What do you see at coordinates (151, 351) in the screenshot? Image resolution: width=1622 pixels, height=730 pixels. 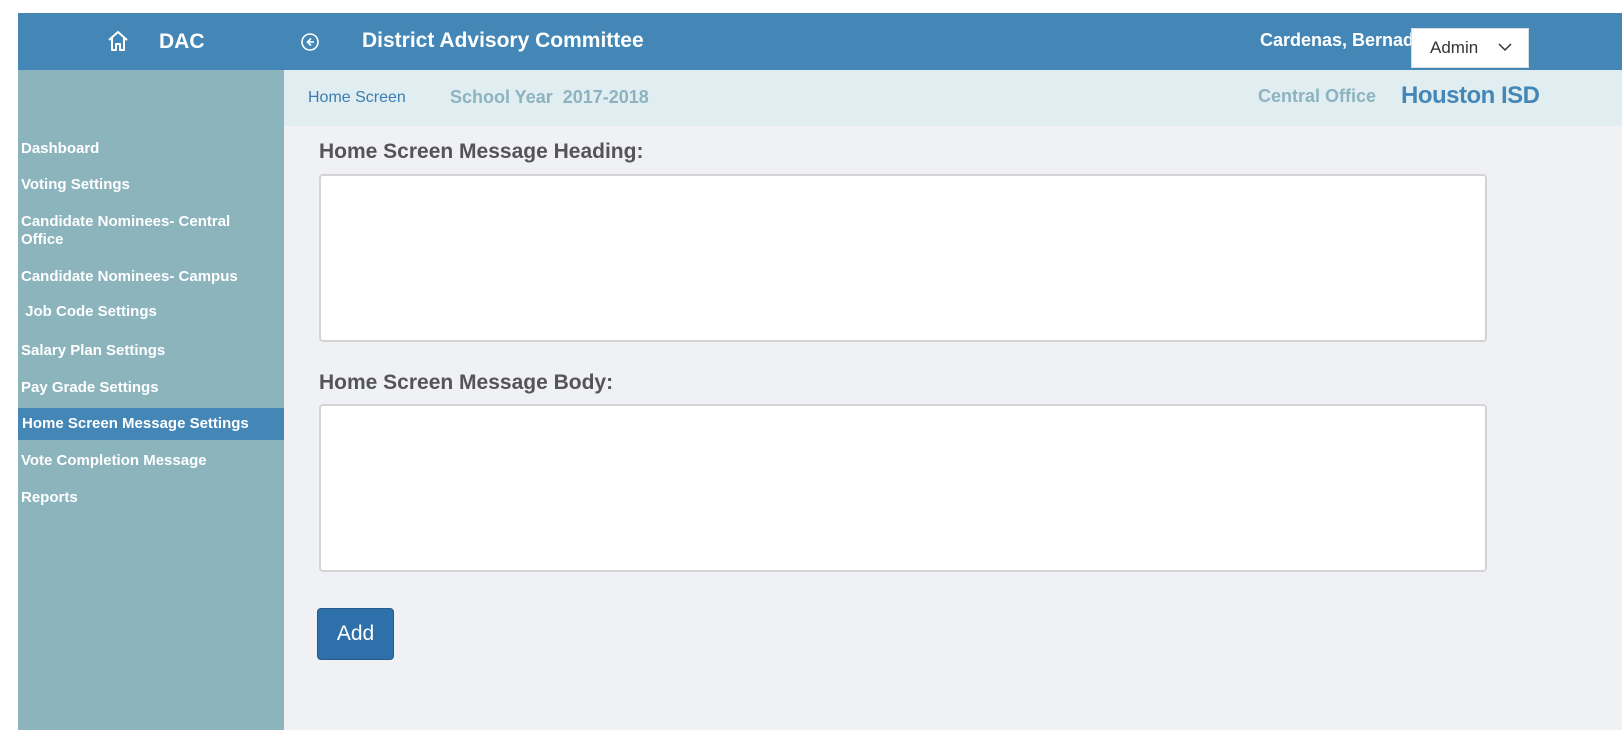 I see `sidebar-item-salary-plan-settings: Salary Plan Settings` at bounding box center [151, 351].